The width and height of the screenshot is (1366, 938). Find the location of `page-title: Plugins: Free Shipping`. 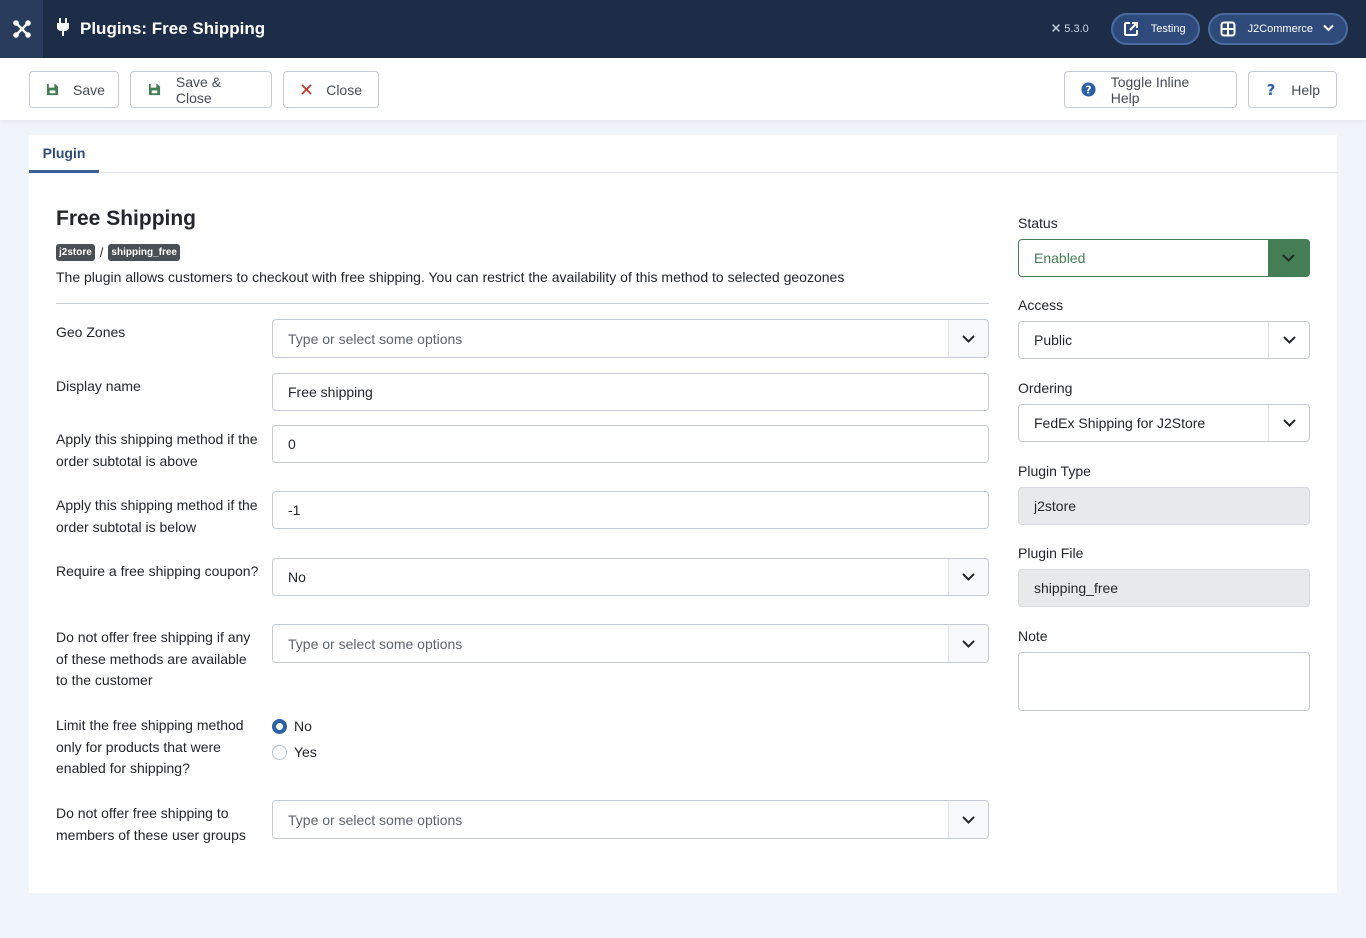

page-title: Plugins: Free Shipping is located at coordinates (160, 29).